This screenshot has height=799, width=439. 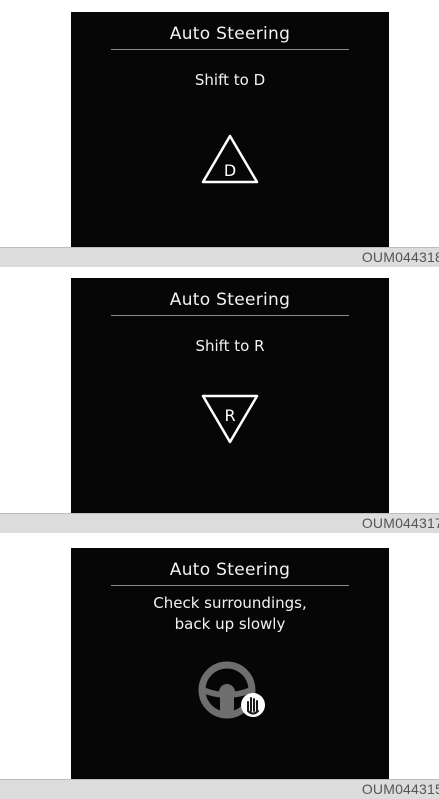 I want to click on screen-message-line-2: back up slowly, so click(x=230, y=624).